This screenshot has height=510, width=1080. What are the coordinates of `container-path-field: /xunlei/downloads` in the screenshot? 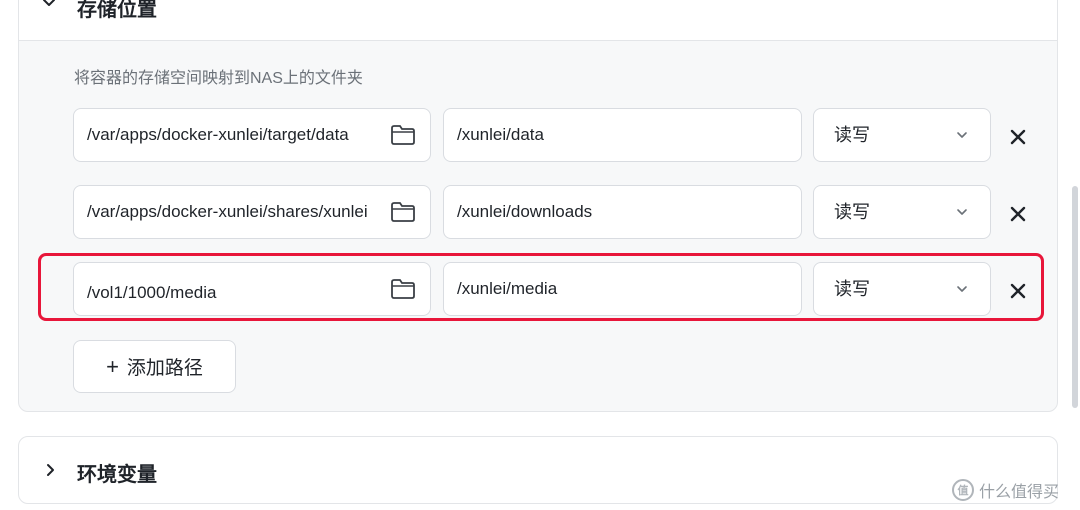 It's located at (622, 212).